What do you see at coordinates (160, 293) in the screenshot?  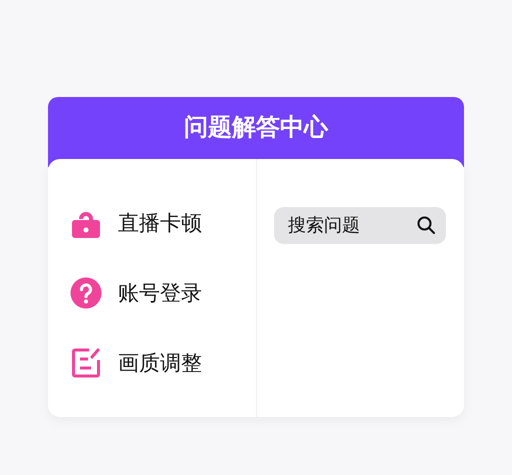 I see `topic-link: 账号登录` at bounding box center [160, 293].